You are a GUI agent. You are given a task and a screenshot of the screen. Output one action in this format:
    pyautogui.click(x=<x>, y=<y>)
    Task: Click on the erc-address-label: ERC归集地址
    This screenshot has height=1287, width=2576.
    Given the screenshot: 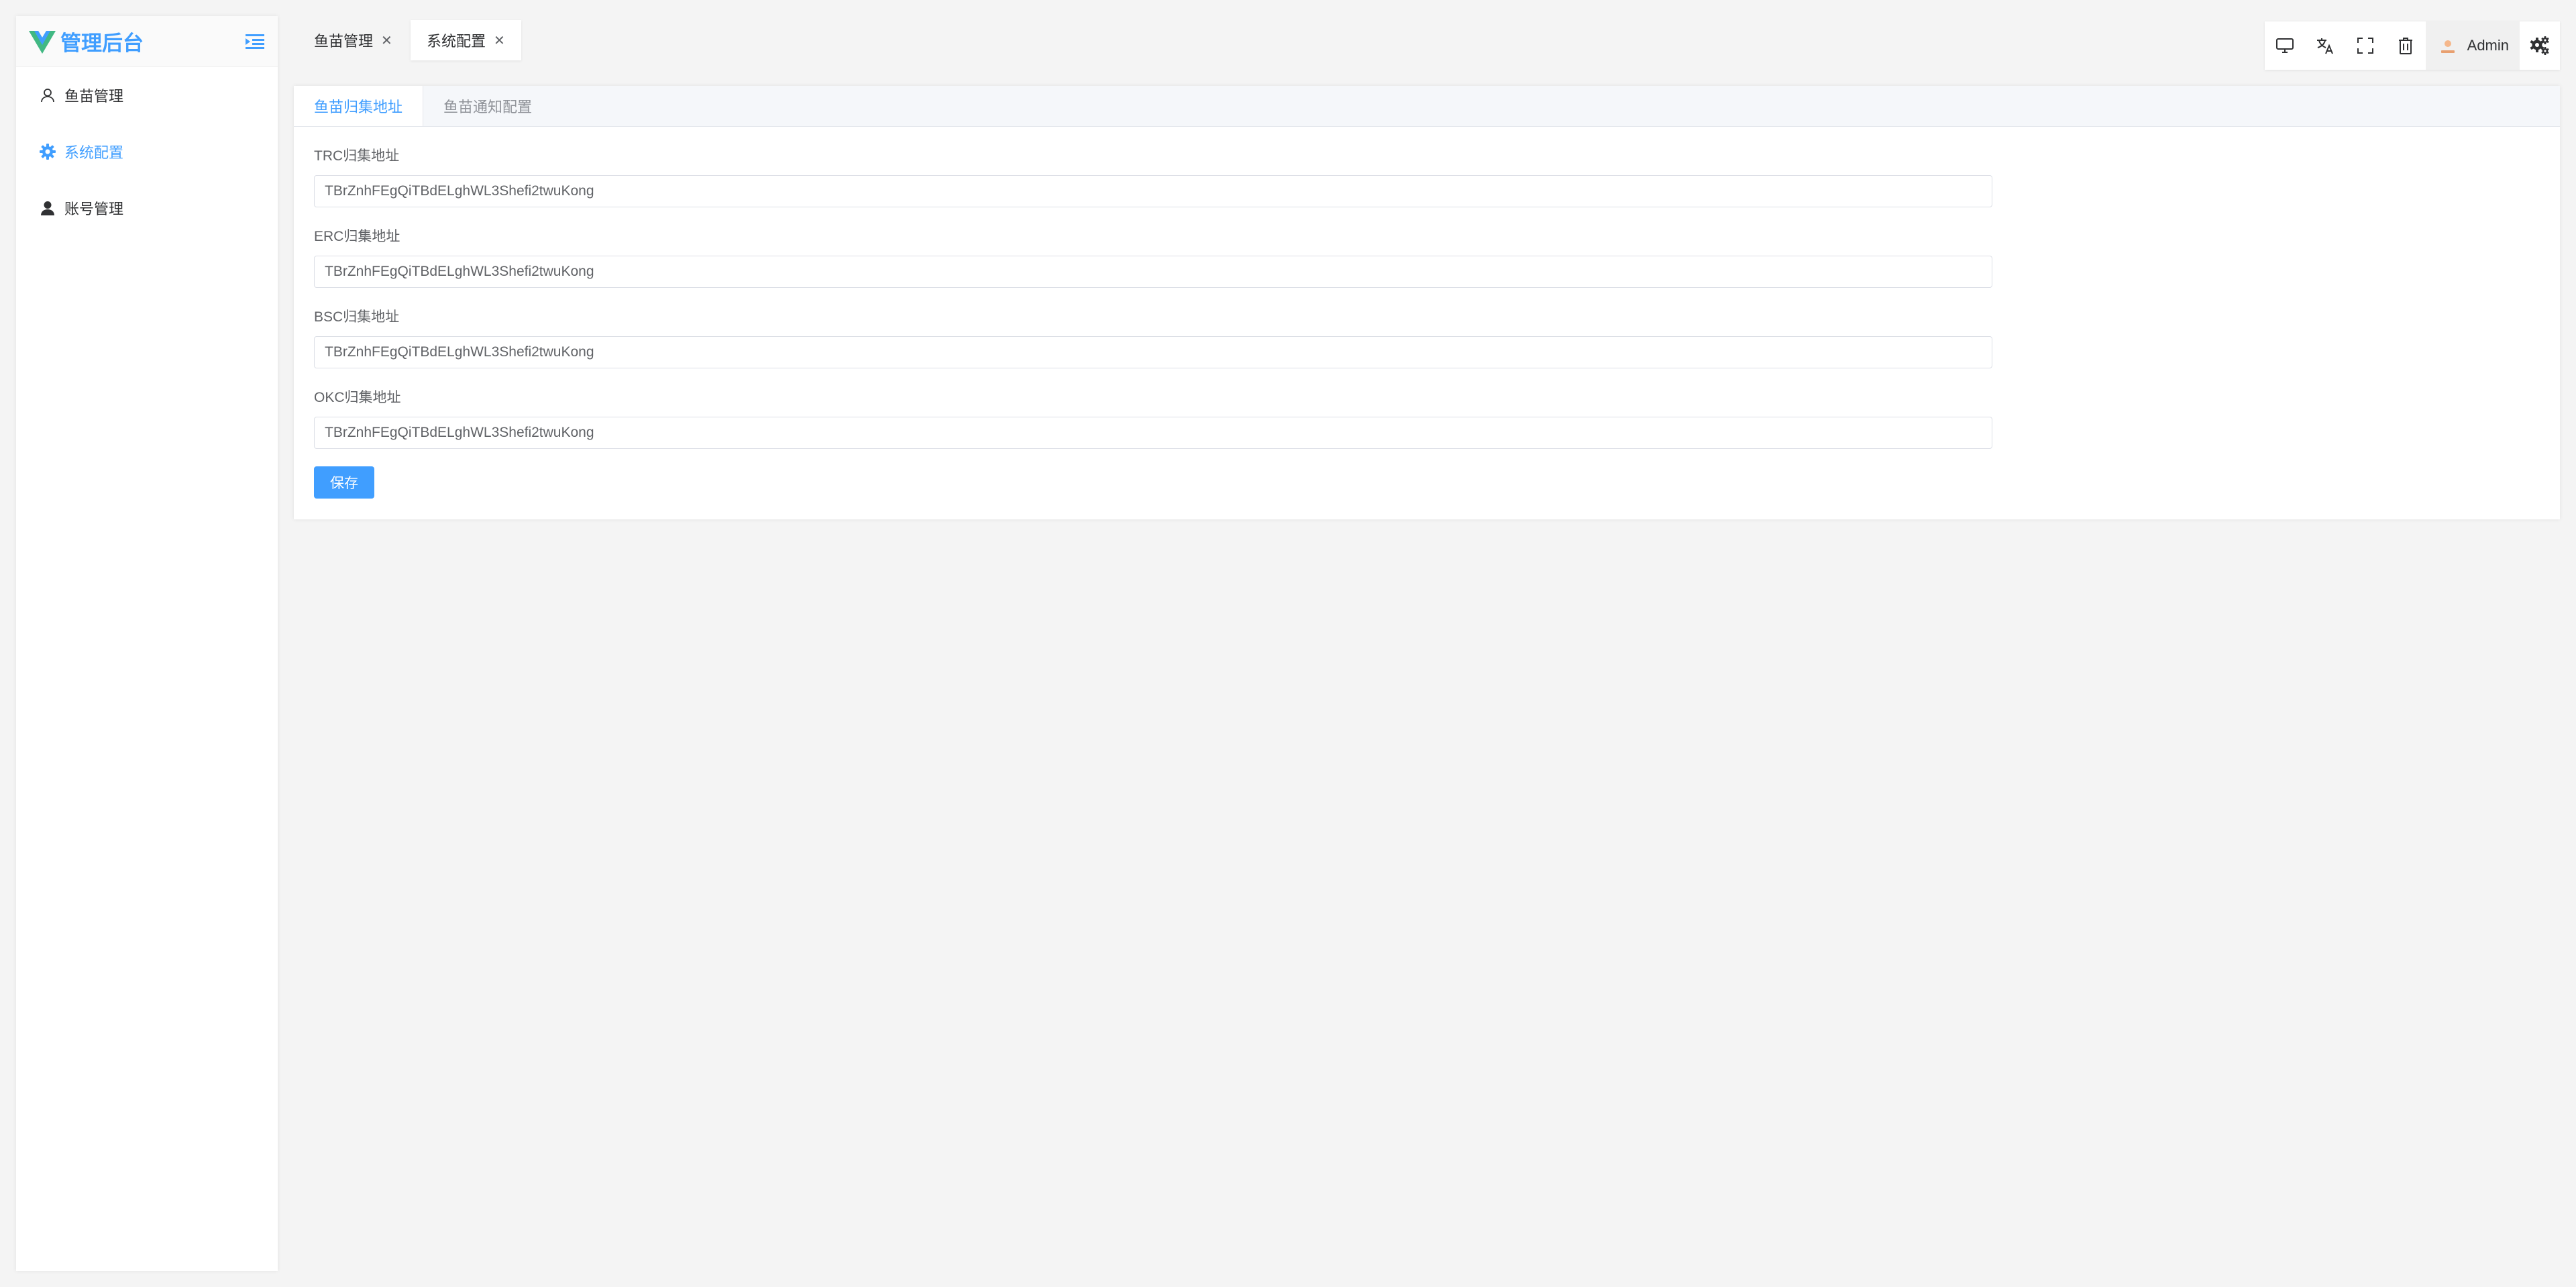 What is the action you would take?
    pyautogui.click(x=357, y=236)
    